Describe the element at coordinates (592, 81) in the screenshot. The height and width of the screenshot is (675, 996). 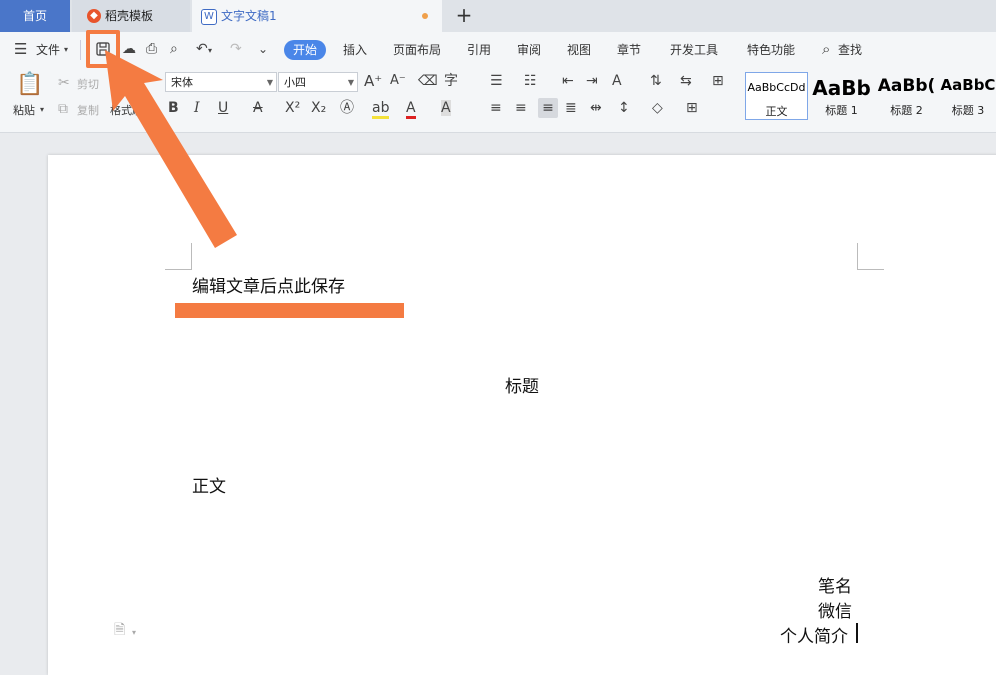
I see `increase-indent-icon: ⇥` at that location.